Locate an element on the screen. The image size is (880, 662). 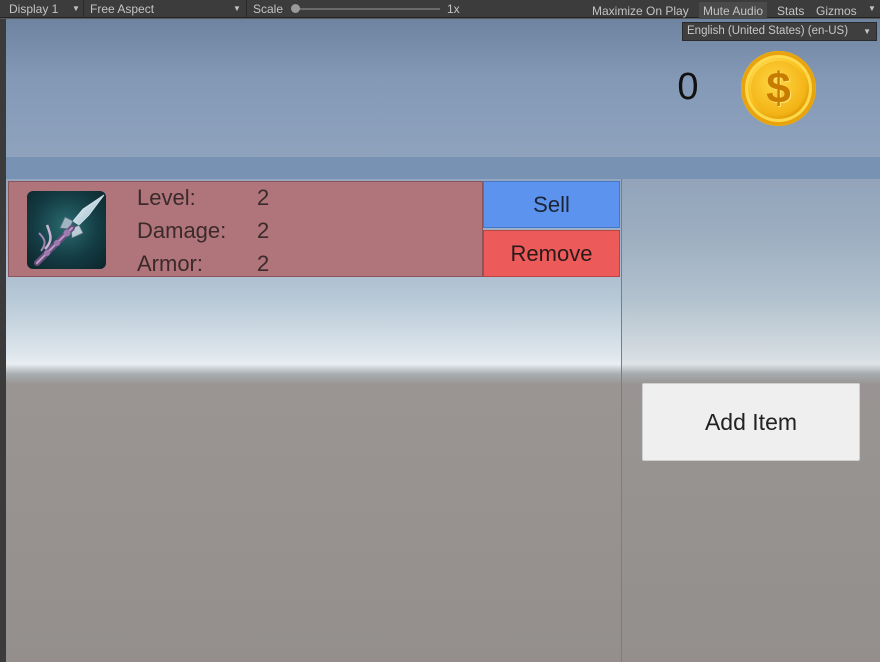
display-chevron-down-icon: ▼ is located at coordinates (76, 8).